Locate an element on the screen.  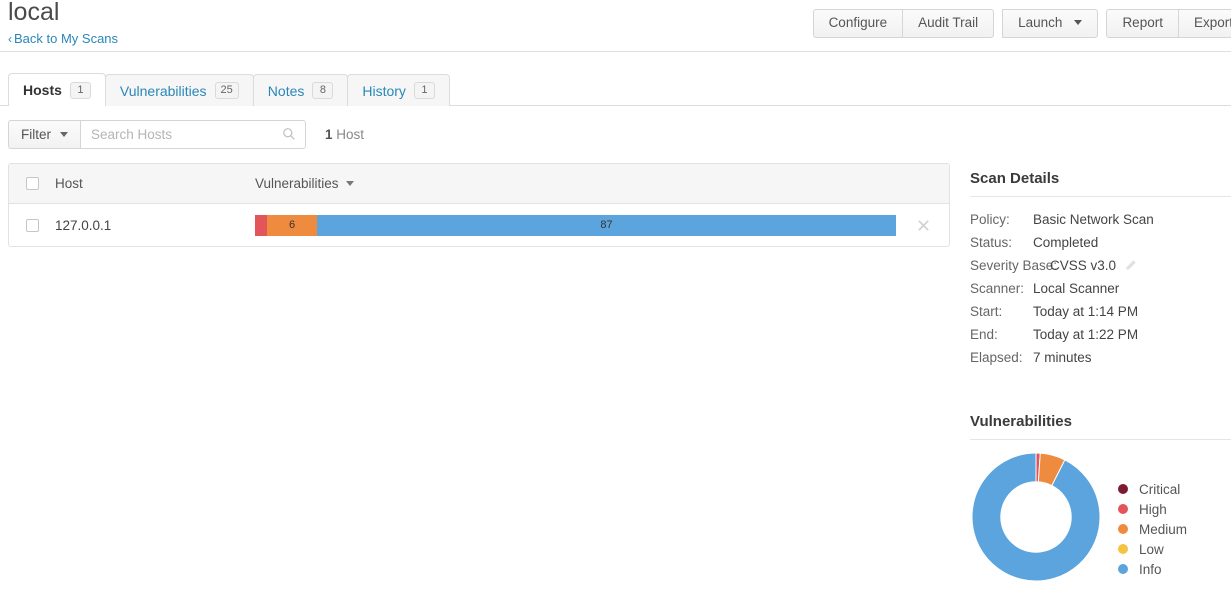
detail-row-start: Start: Today at 1:14 PM is located at coordinates (1100, 311).